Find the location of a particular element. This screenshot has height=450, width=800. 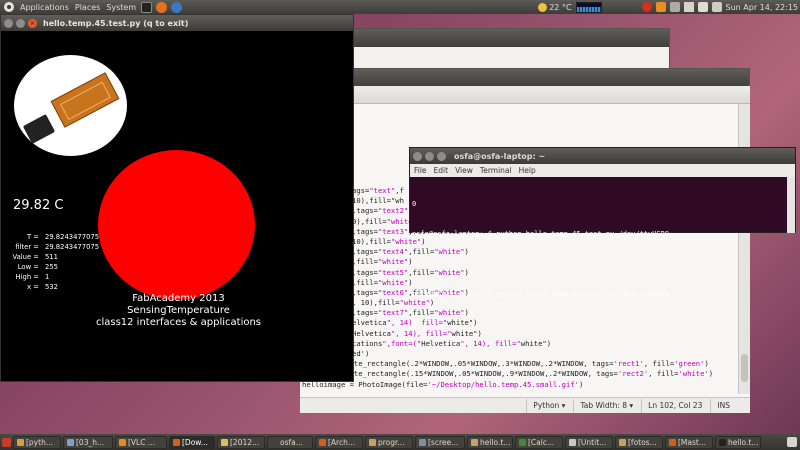

terminal-cursor: █ is located at coordinates (414, 324).